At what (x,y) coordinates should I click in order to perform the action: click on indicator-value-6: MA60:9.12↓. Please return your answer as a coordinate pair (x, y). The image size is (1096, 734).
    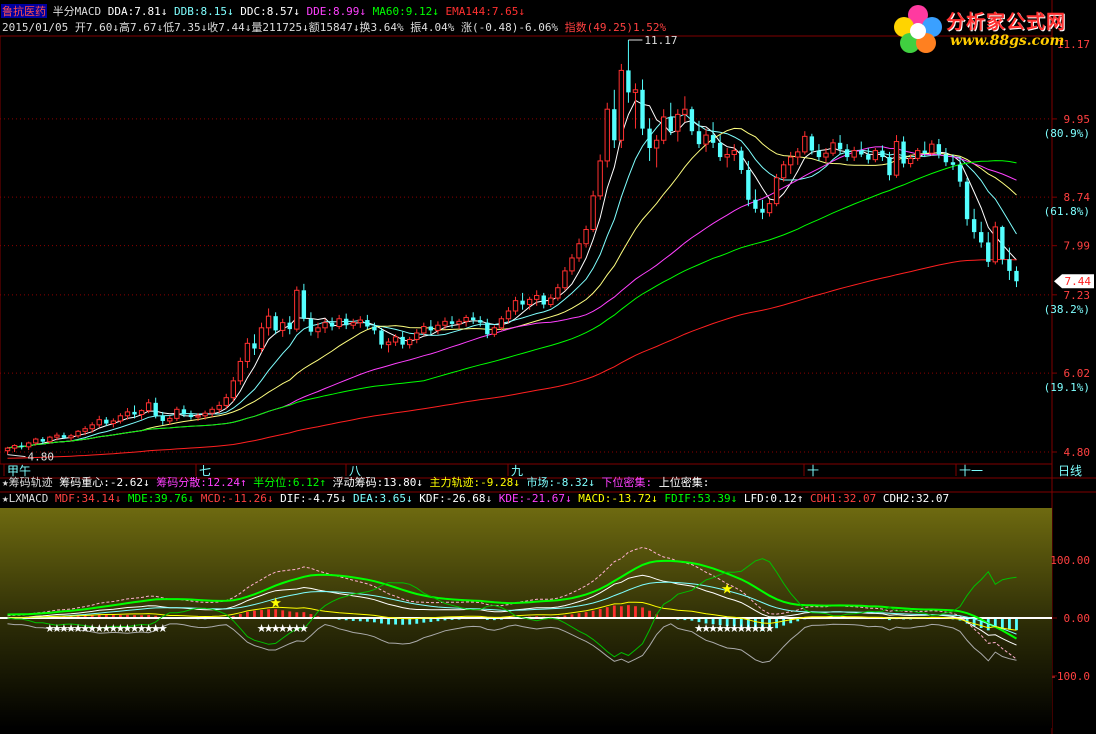
    Looking at the image, I should click on (402, 11).